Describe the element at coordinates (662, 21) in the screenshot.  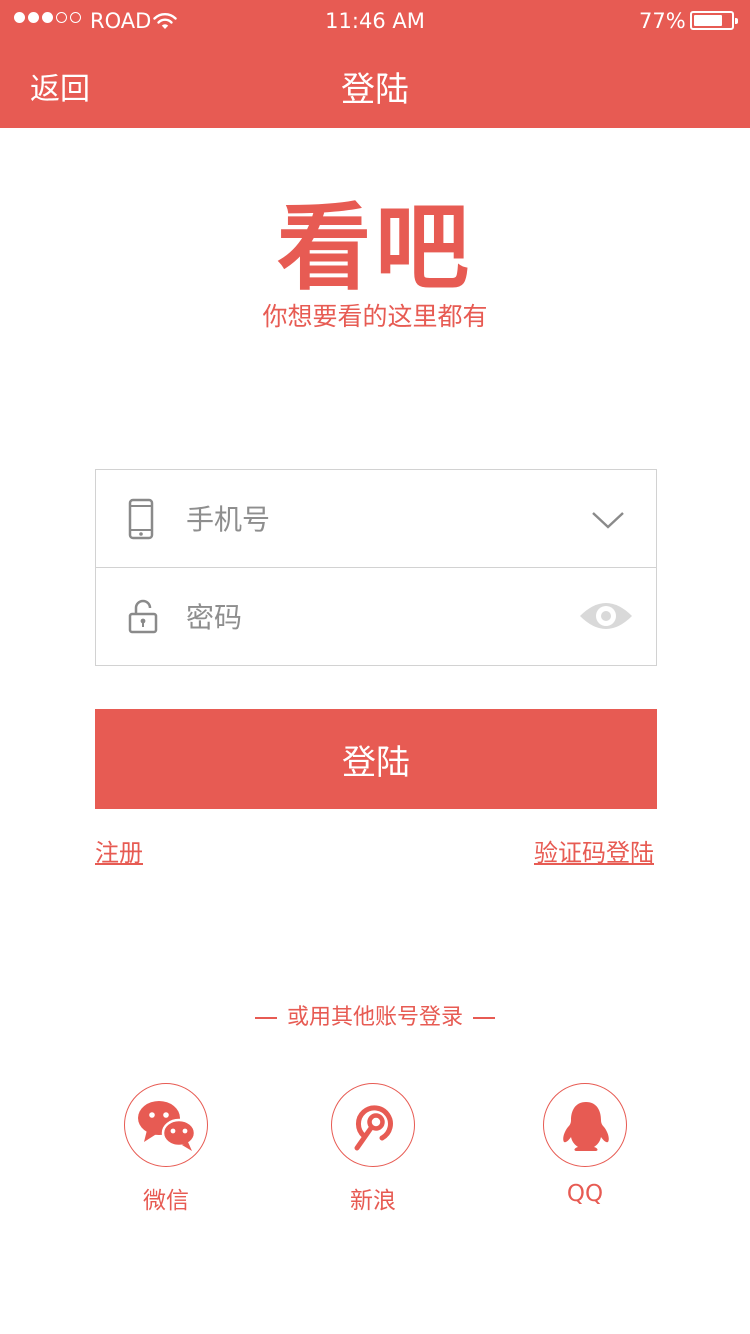
I see `battery-percent: 77%` at that location.